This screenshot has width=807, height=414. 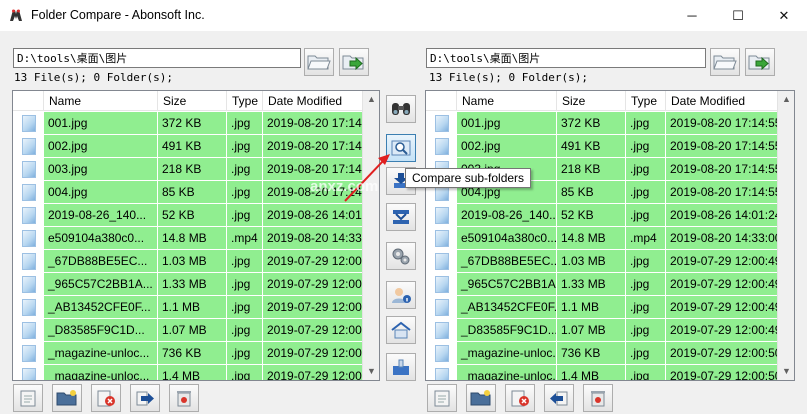 What do you see at coordinates (401, 217) in the screenshot?
I see `sync-button` at bounding box center [401, 217].